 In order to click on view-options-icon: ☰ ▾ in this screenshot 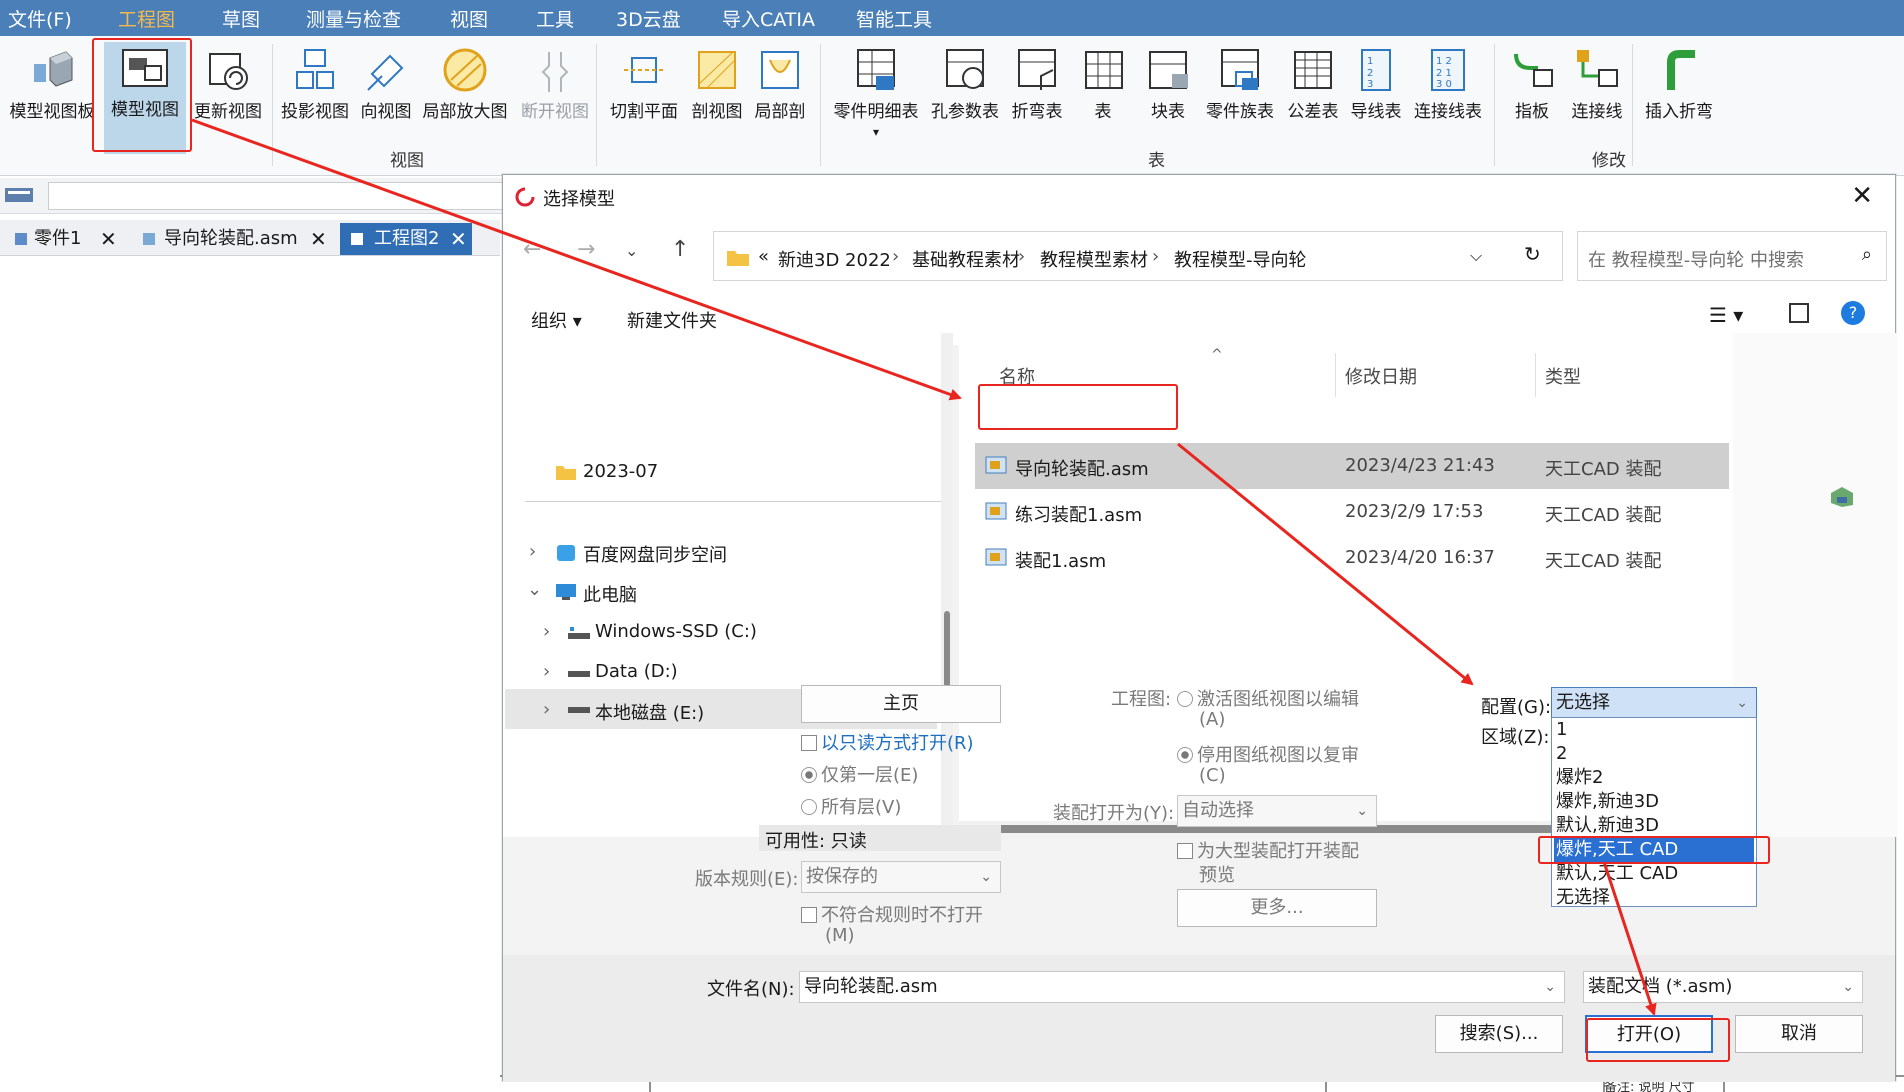, I will do `click(1726, 315)`.